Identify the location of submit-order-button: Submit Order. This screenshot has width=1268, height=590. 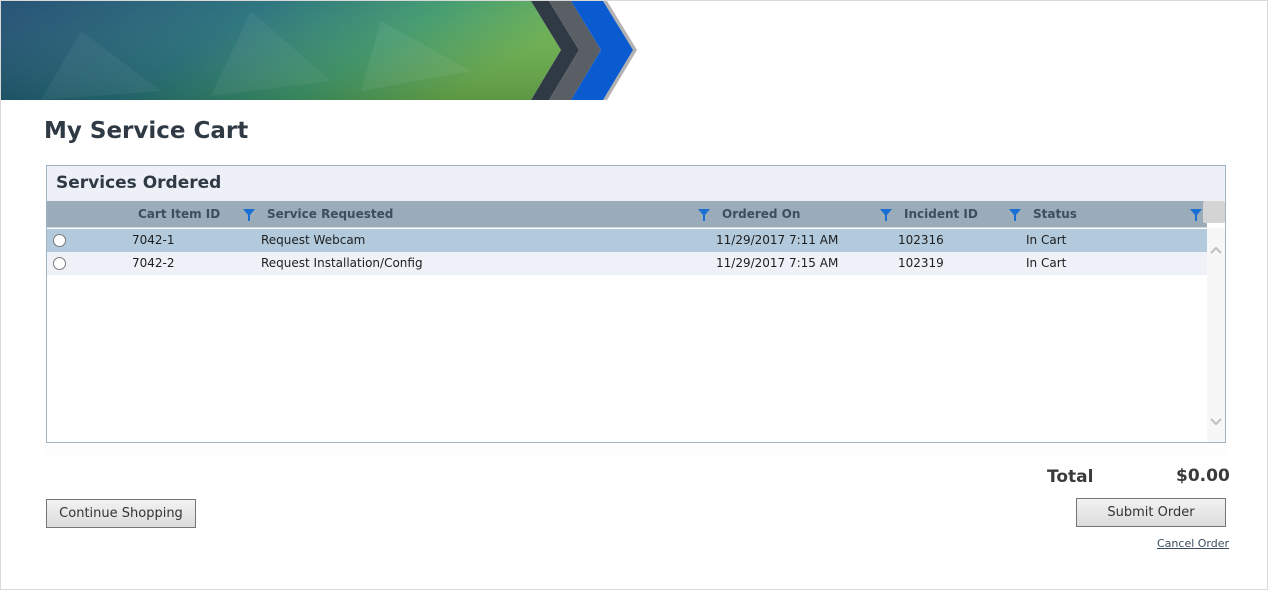
(1151, 512).